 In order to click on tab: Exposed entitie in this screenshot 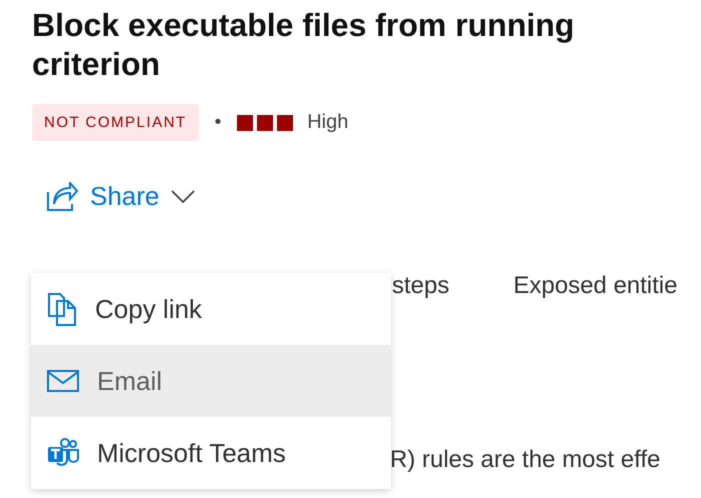, I will do `click(595, 286)`.